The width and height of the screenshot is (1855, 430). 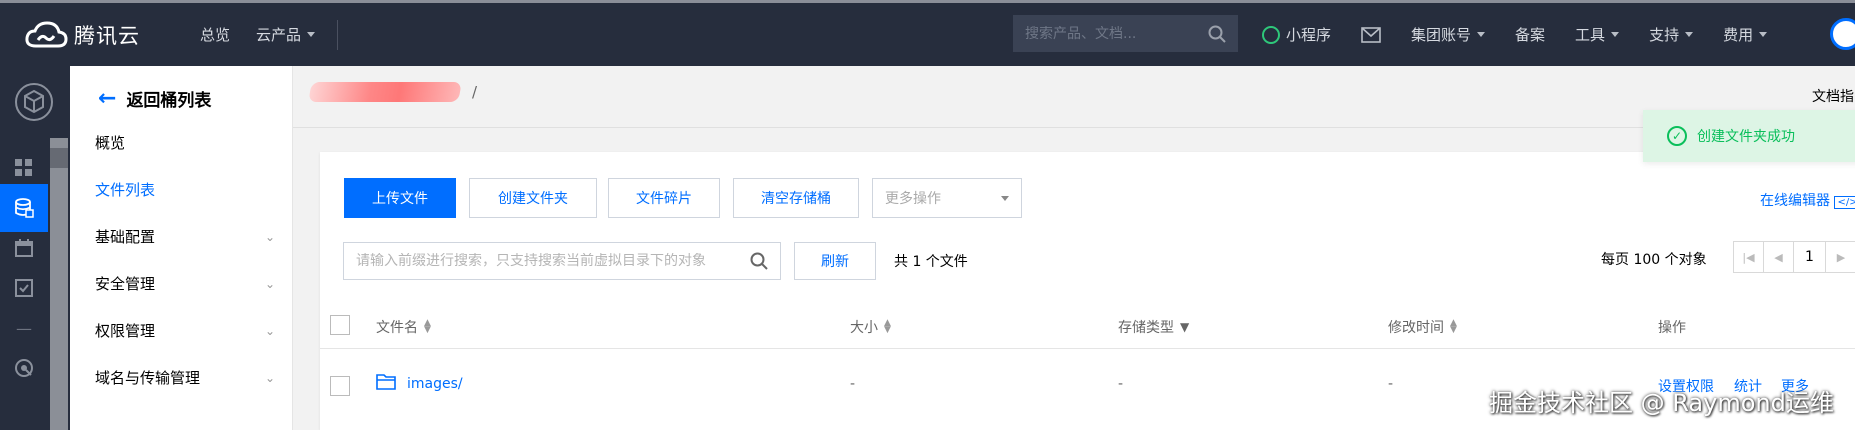 What do you see at coordinates (1833, 96) in the screenshot?
I see `docs-link: 文档指` at bounding box center [1833, 96].